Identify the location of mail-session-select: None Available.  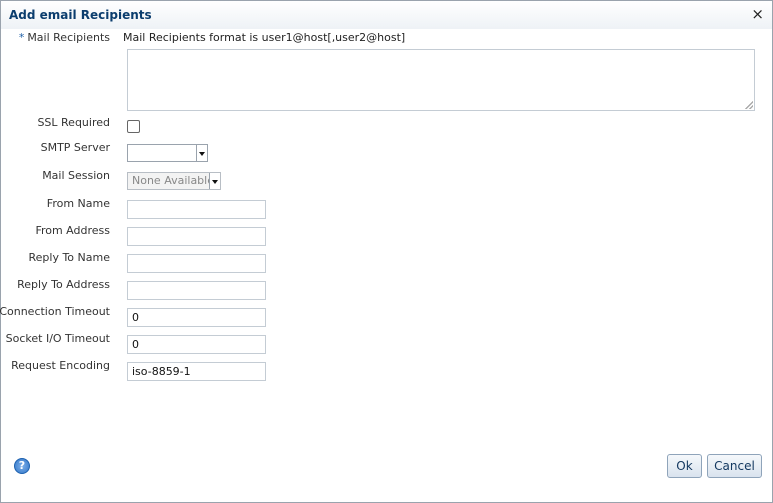
(174, 181).